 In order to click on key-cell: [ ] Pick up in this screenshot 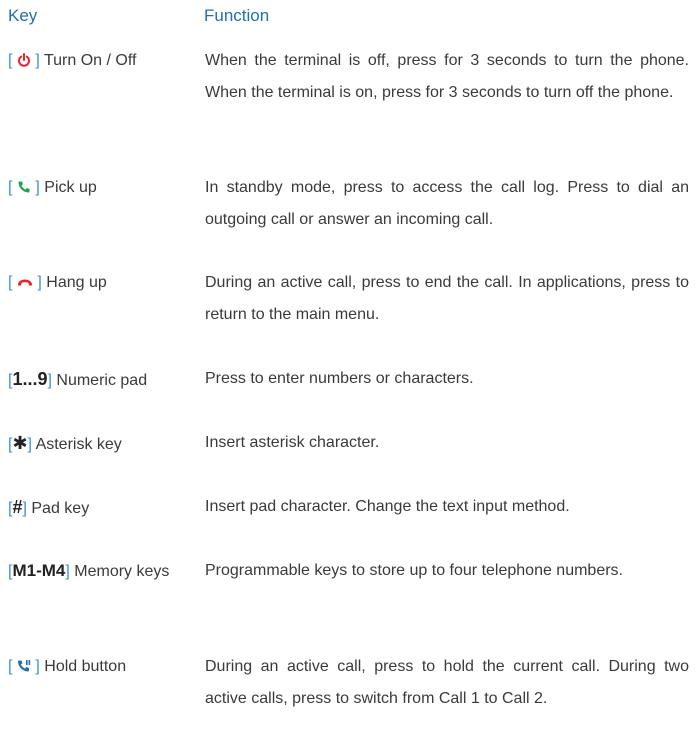, I will do `click(106, 188)`.